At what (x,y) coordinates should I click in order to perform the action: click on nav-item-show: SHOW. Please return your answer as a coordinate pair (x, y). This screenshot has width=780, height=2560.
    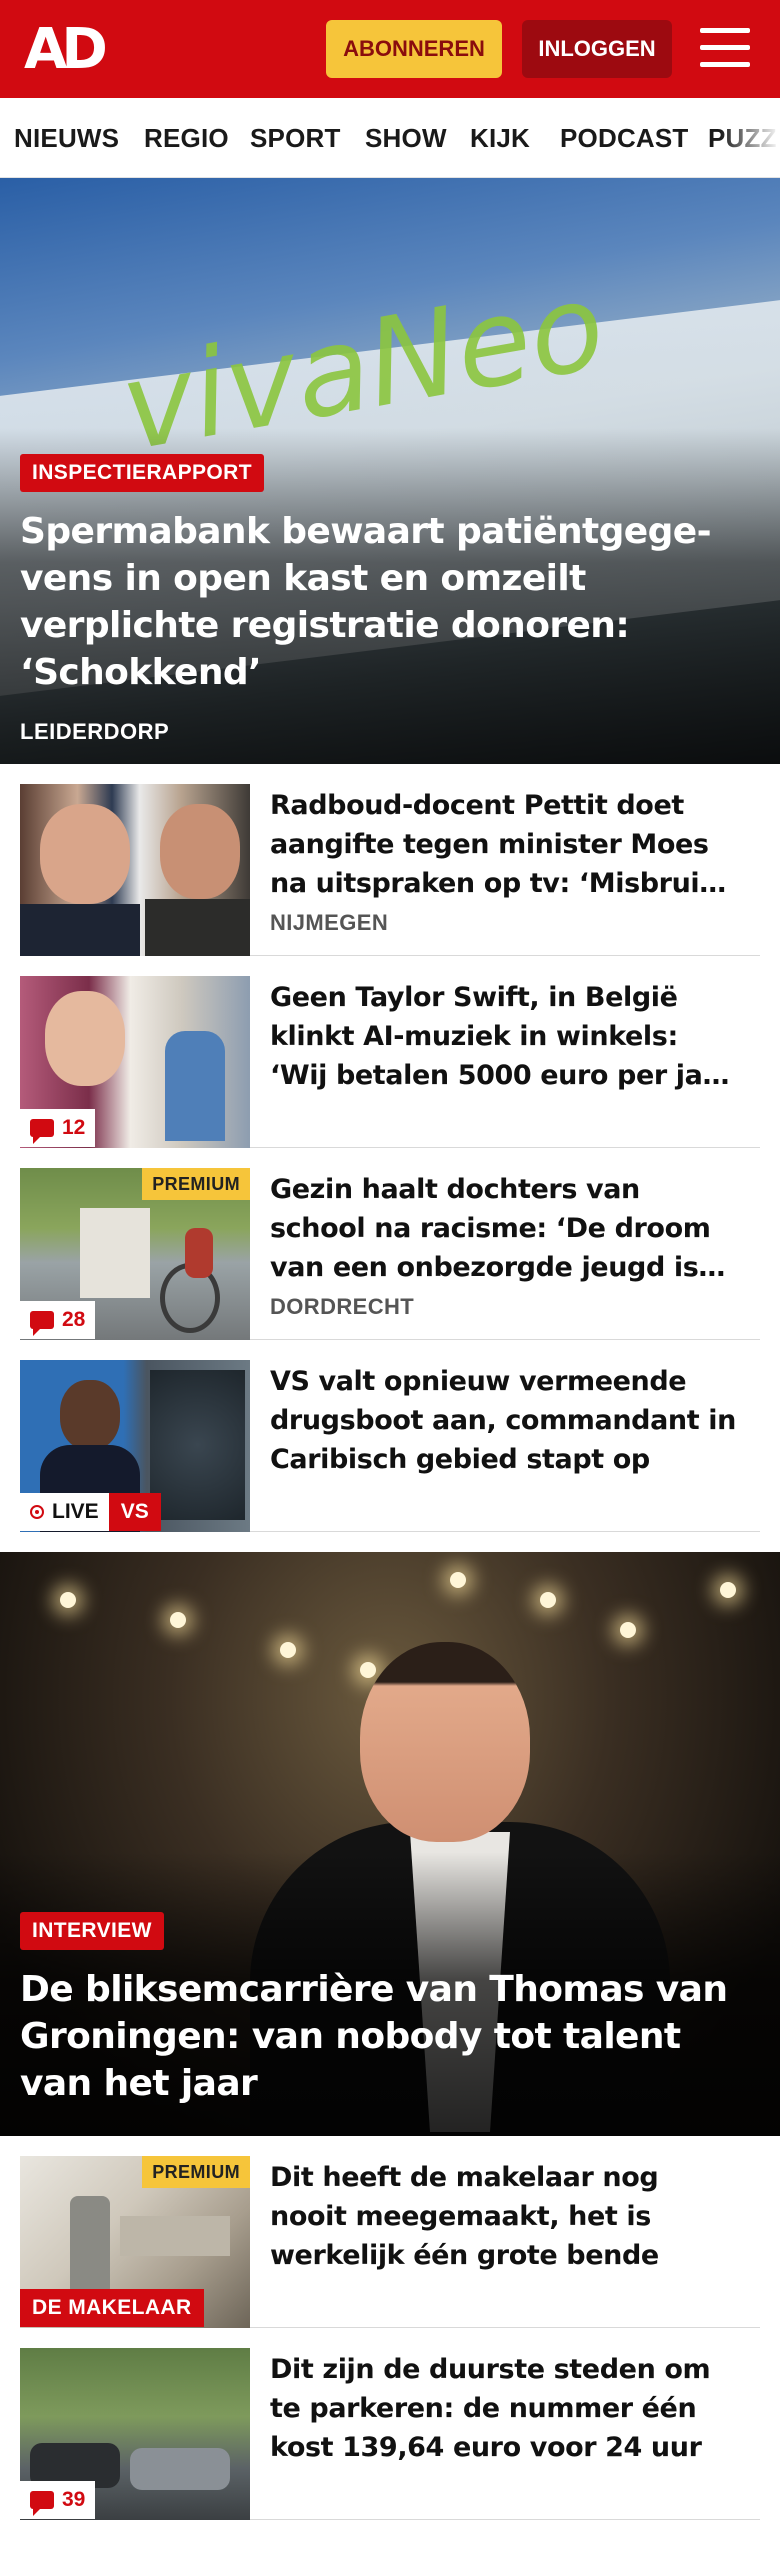
    Looking at the image, I should click on (406, 138).